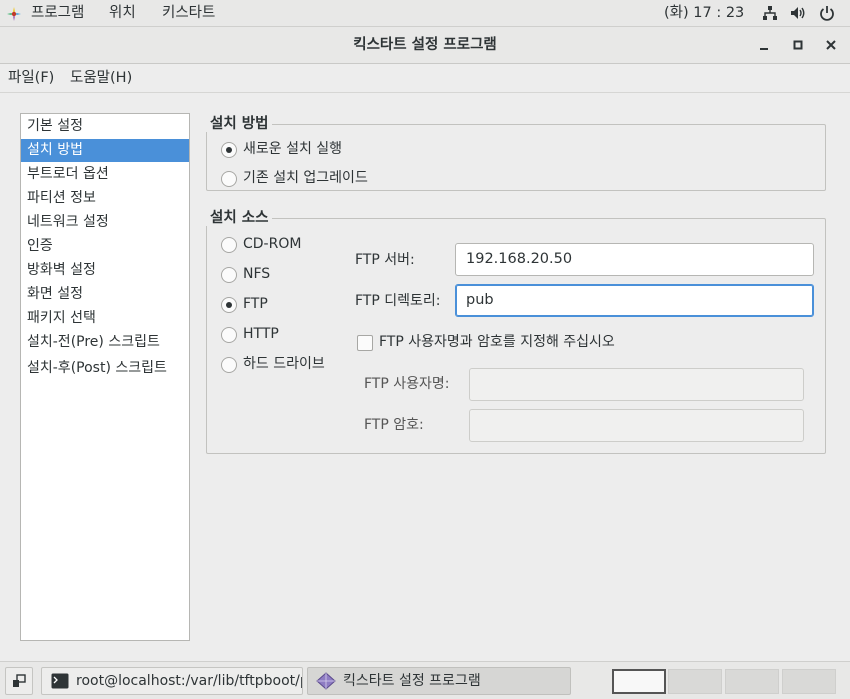 This screenshot has height=699, width=850. What do you see at coordinates (292, 149) in the screenshot?
I see `radio-new-install-label: 새로운 설치 실행` at bounding box center [292, 149].